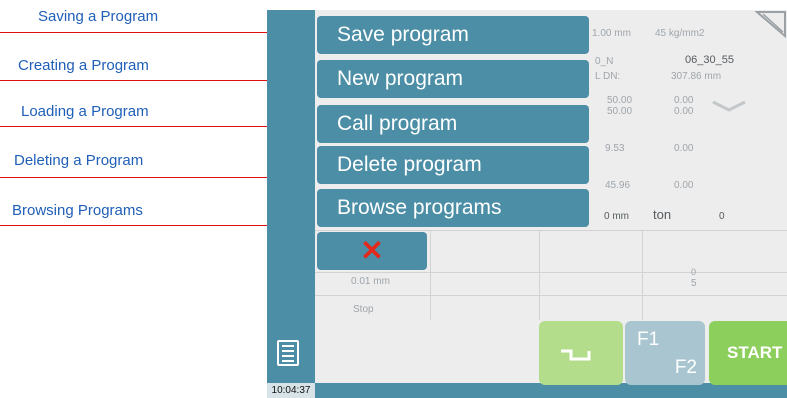 This screenshot has width=787, height=398. What do you see at coordinates (453, 35) in the screenshot?
I see `menu-save-program: Save program` at bounding box center [453, 35].